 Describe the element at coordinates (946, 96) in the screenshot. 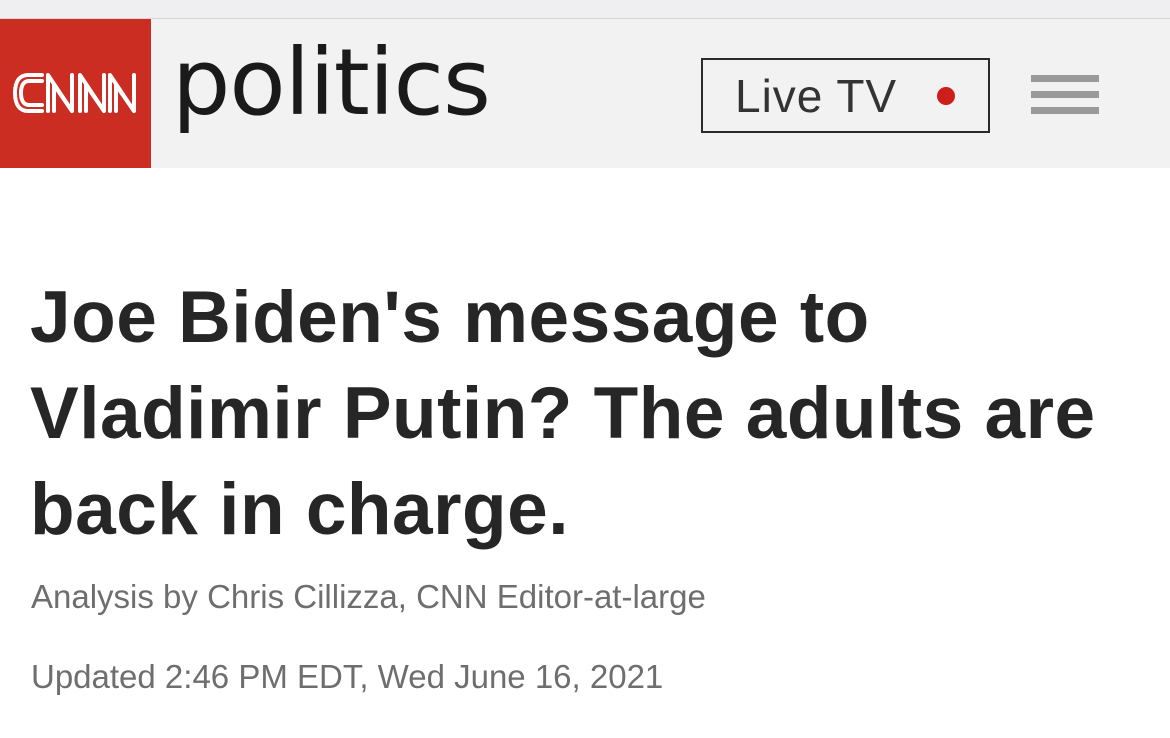

I see `live-indicator-icon` at that location.